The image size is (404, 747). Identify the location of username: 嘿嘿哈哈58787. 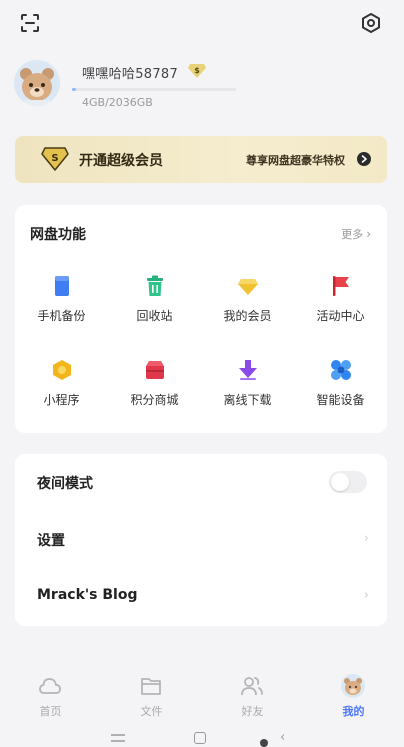
(130, 74).